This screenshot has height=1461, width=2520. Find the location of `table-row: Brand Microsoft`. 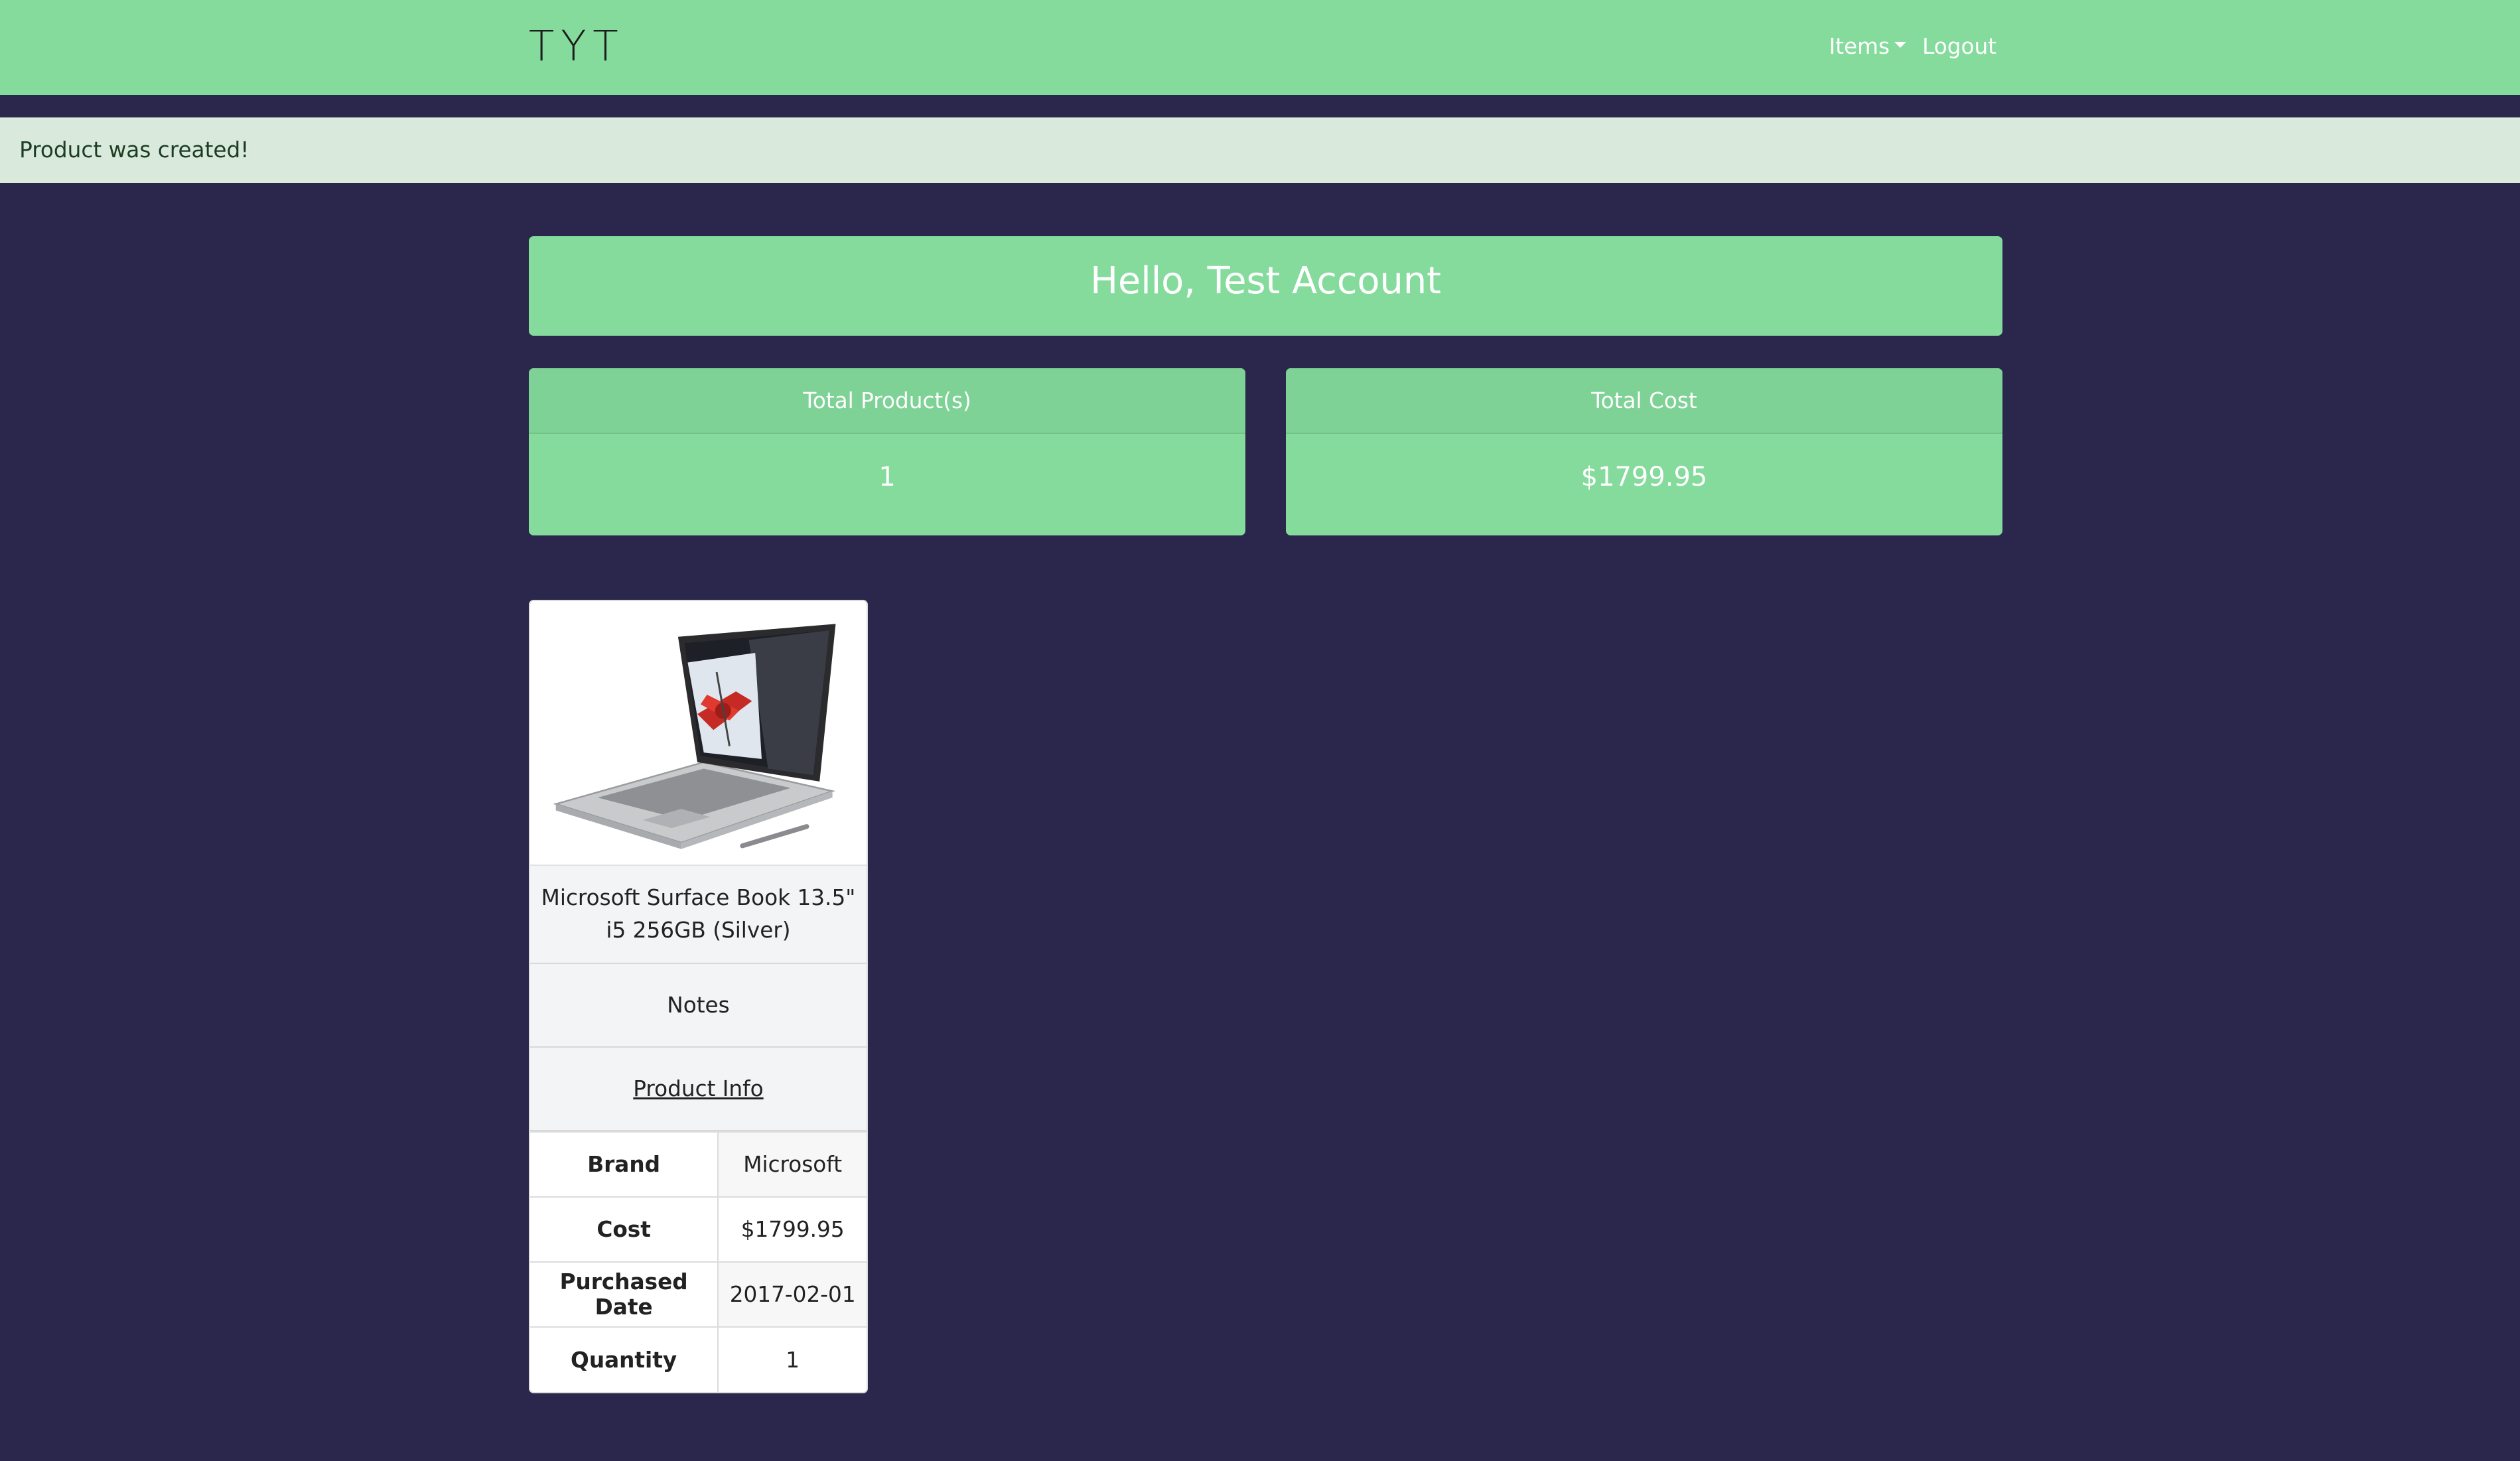

table-row: Brand Microsoft is located at coordinates (698, 1164).